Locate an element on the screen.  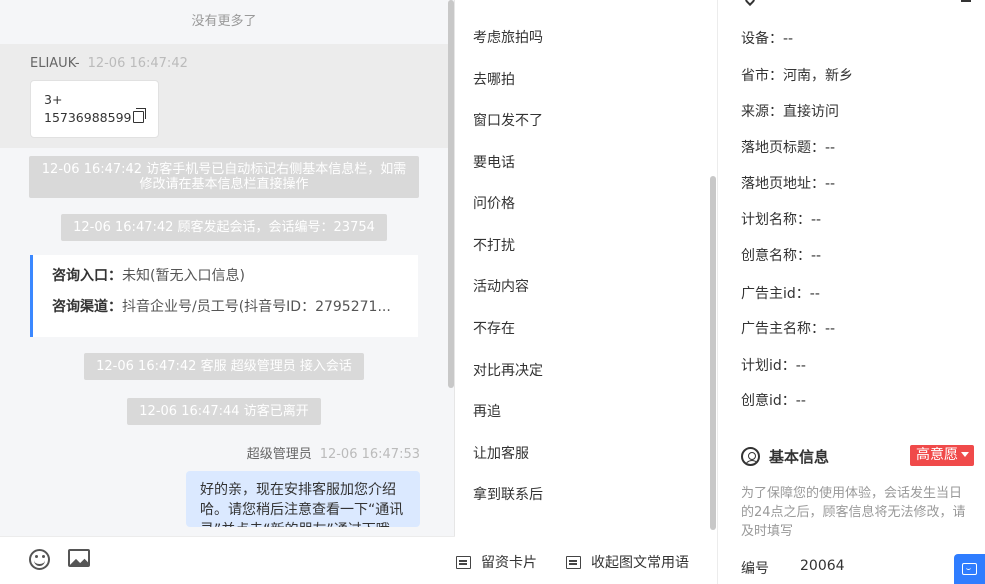
agent-name: 超级管理员 is located at coordinates (279, 454).